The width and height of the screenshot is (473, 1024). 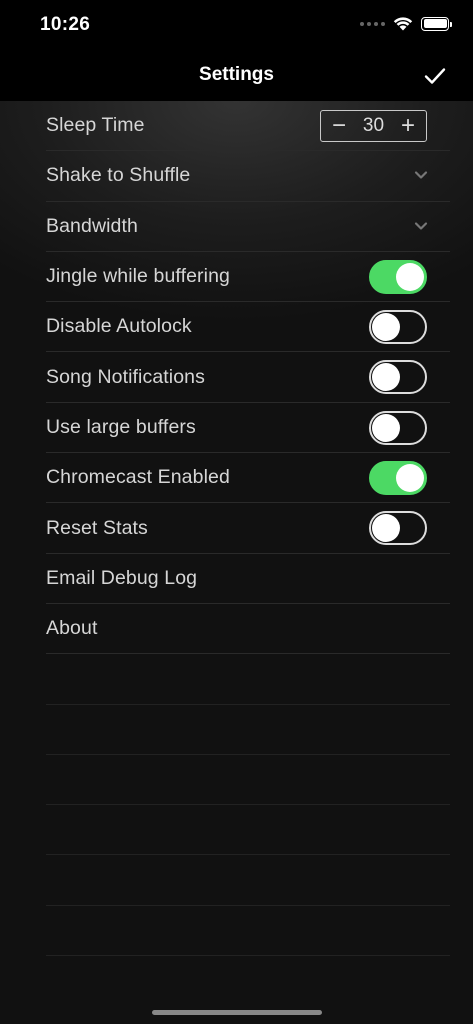 I want to click on reset-stats-toggle, so click(x=398, y=528).